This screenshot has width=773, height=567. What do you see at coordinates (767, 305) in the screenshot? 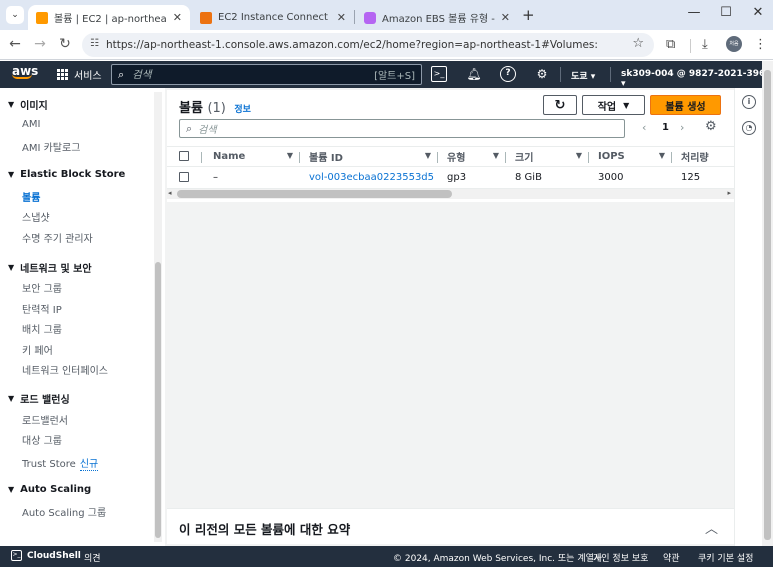
I see `page-scrollbar-thumb` at bounding box center [767, 305].